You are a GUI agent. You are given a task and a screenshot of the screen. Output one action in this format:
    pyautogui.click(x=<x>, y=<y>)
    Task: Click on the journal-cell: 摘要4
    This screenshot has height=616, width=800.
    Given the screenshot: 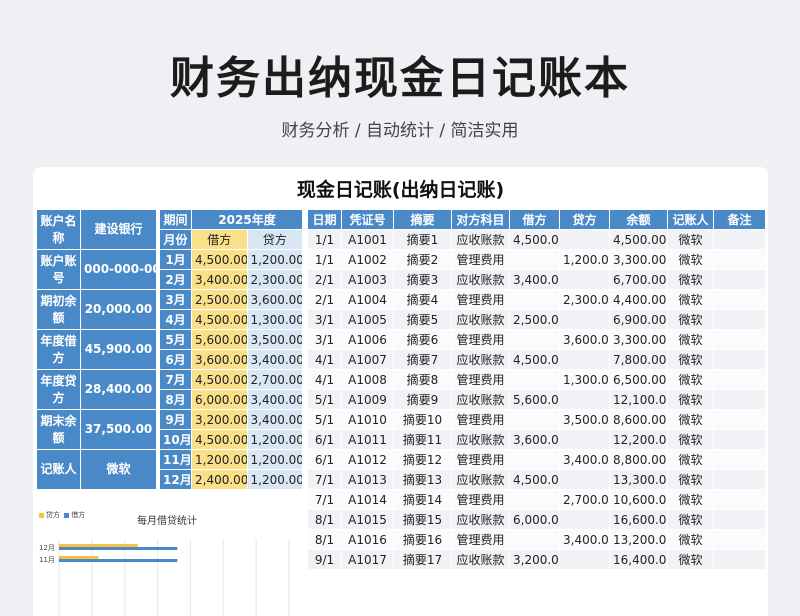 What is the action you would take?
    pyautogui.click(x=422, y=299)
    